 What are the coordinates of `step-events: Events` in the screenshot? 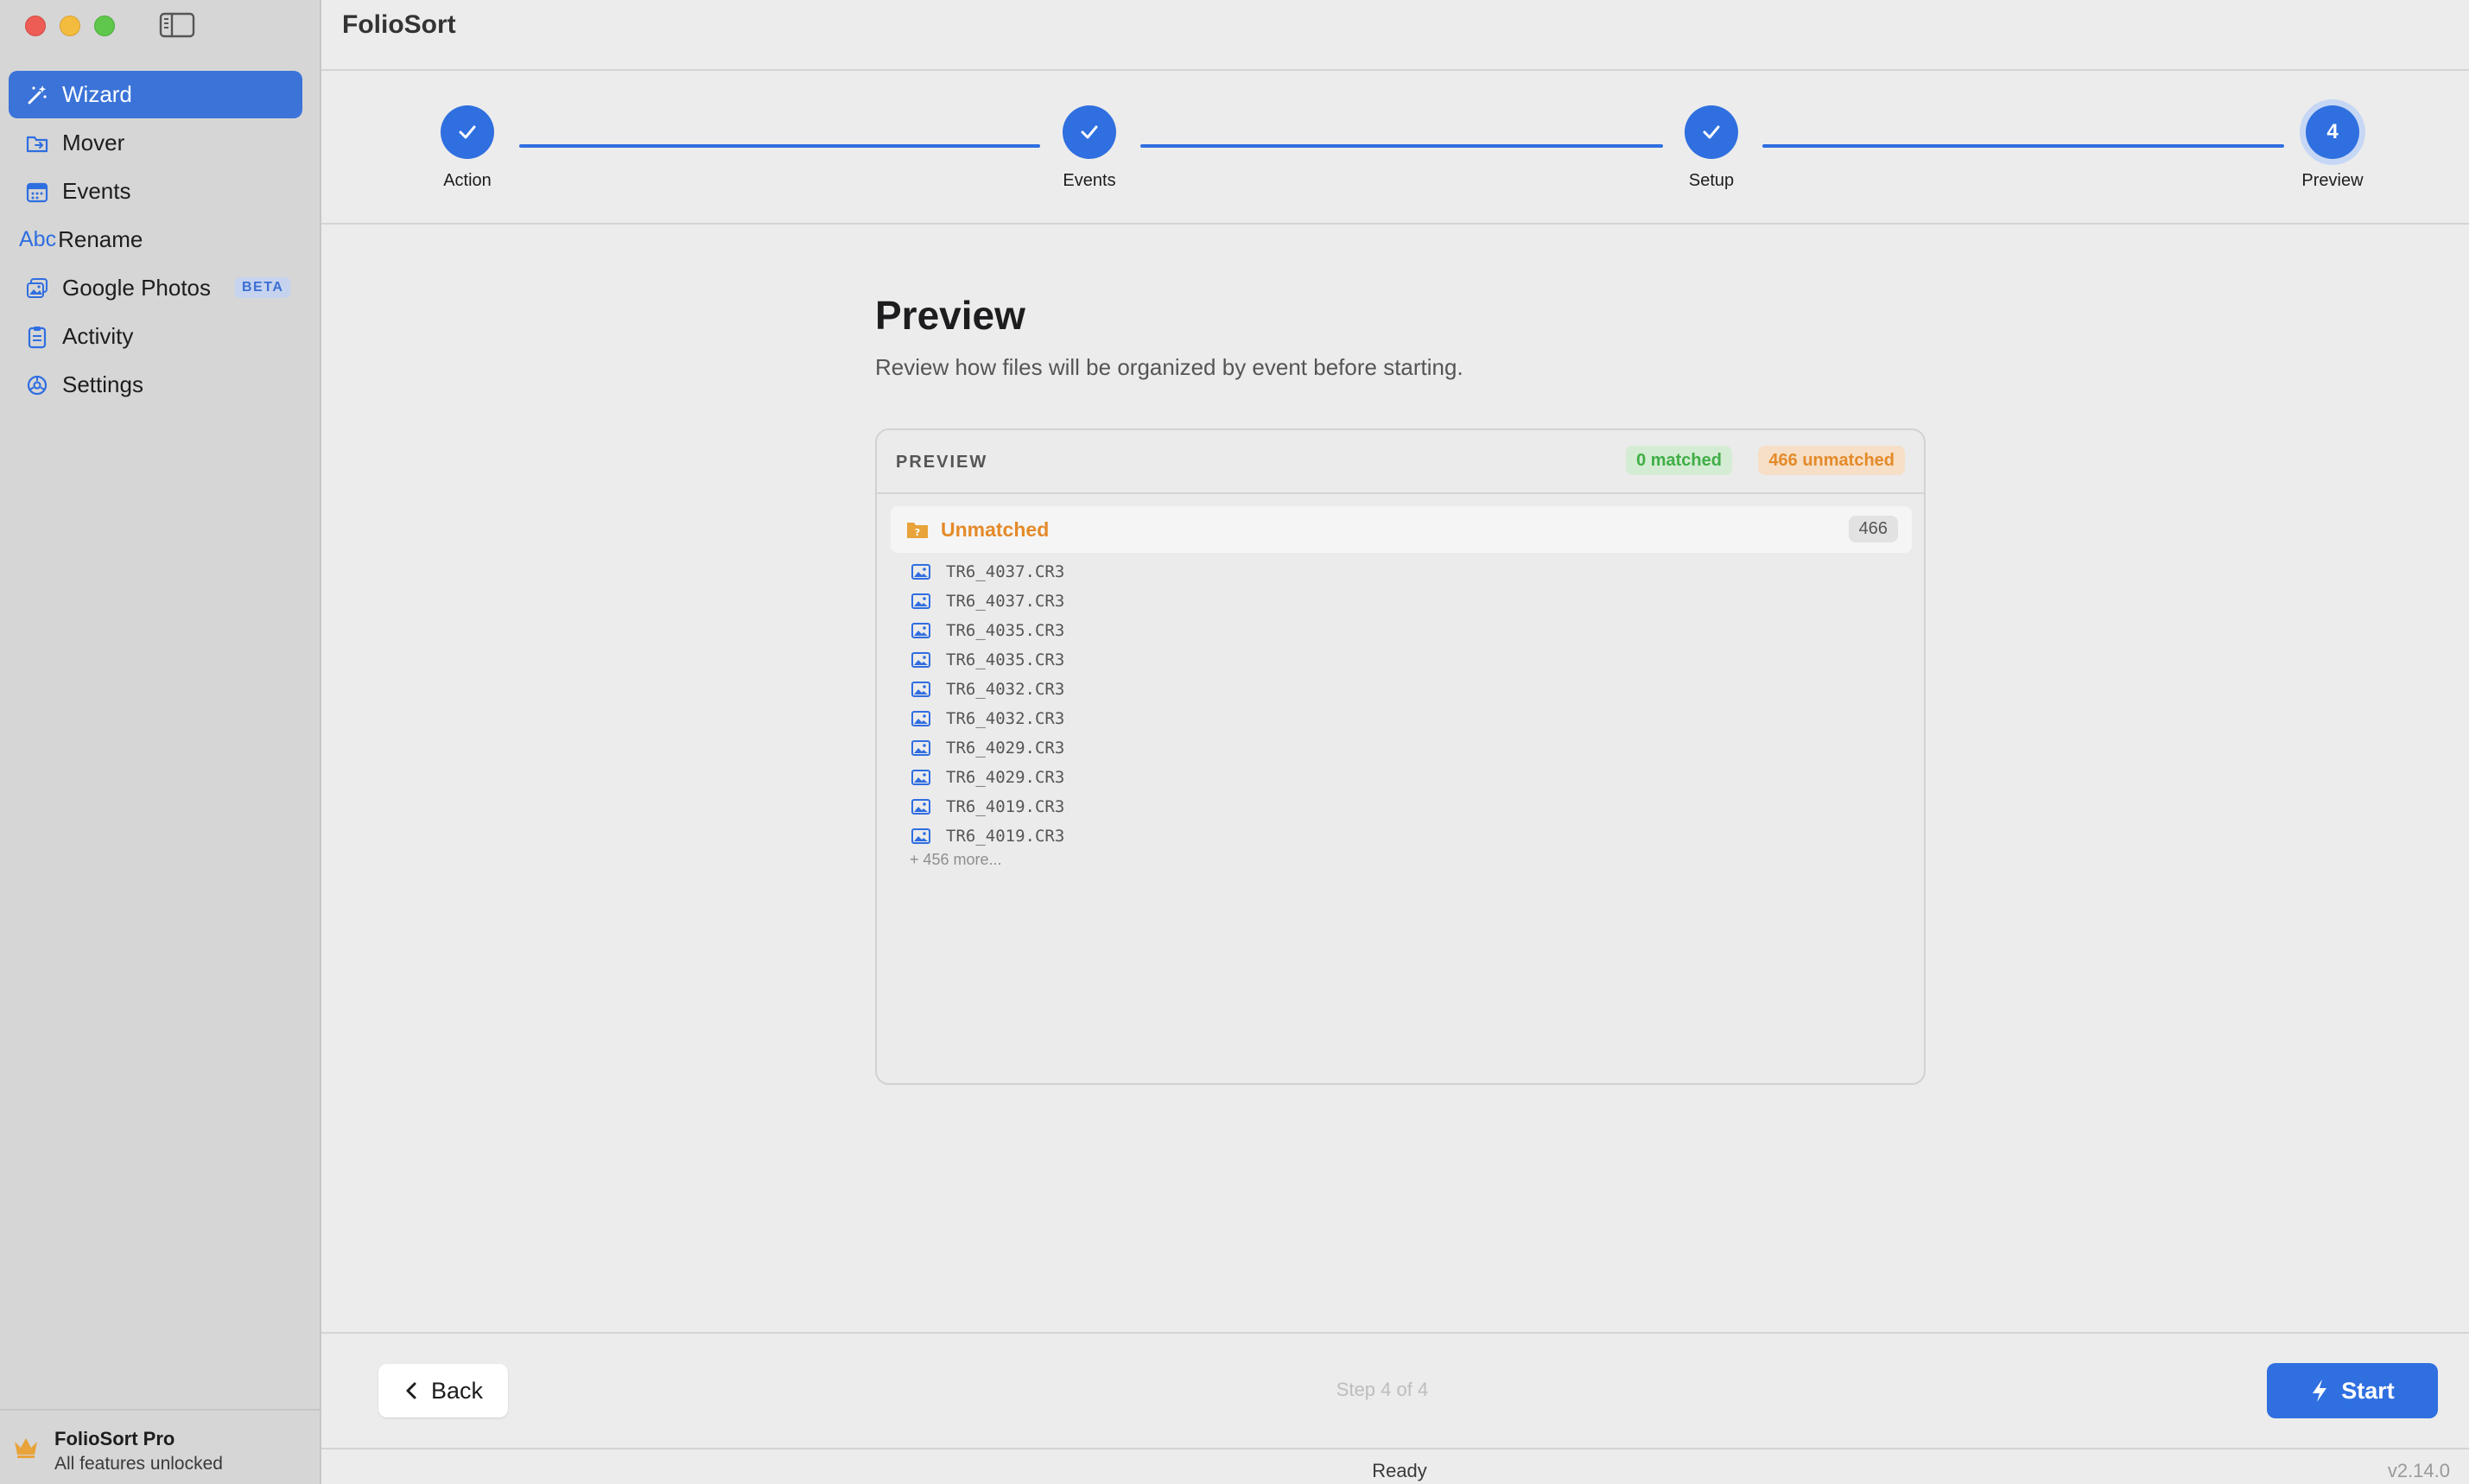 It's located at (1089, 148).